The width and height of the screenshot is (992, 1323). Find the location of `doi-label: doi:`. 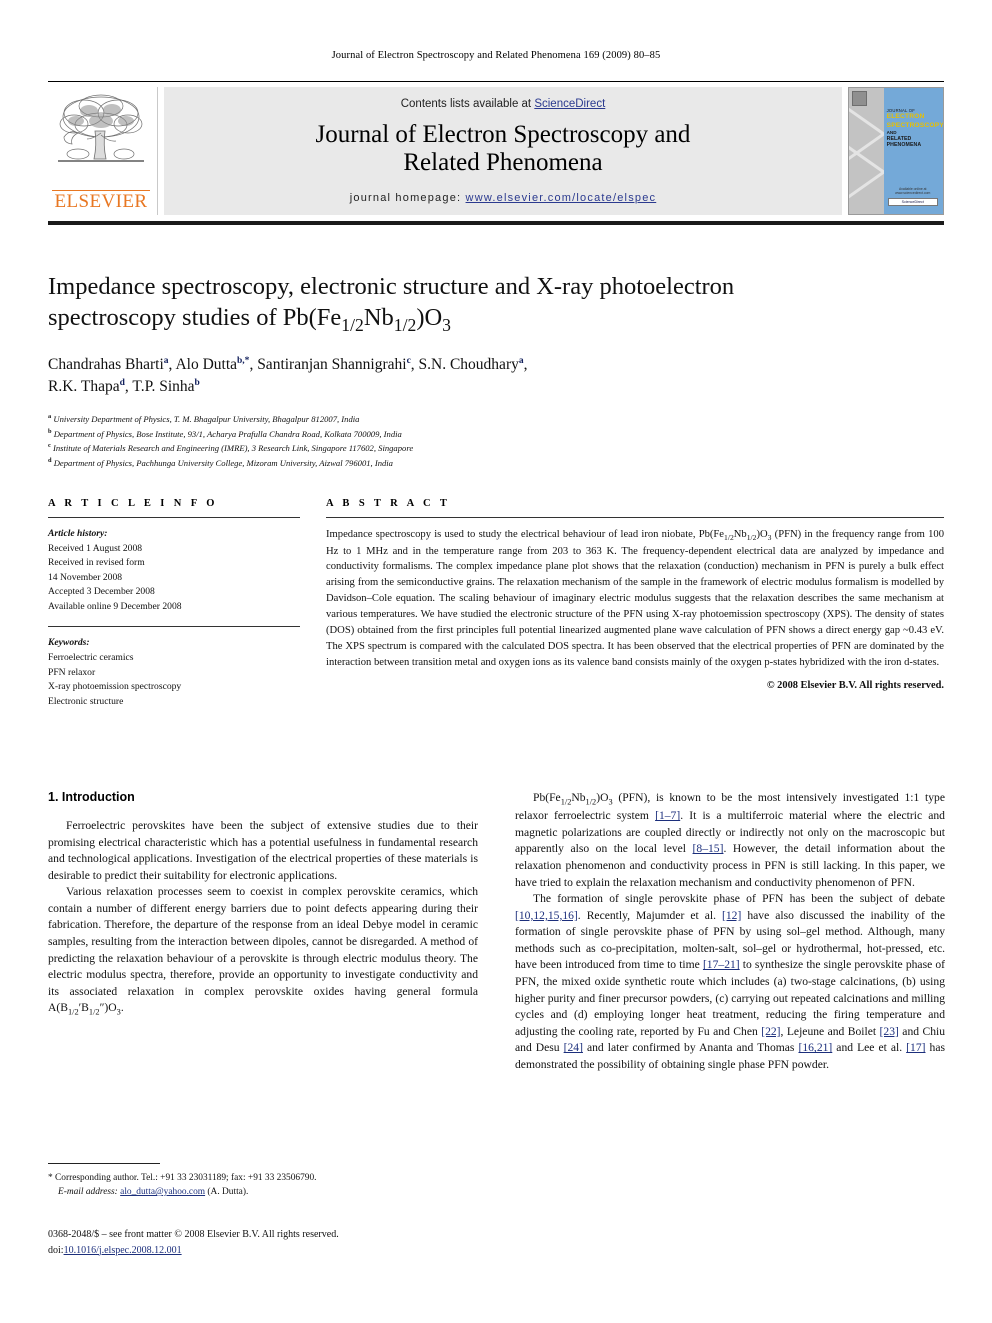

doi-label: doi: is located at coordinates (56, 1250).